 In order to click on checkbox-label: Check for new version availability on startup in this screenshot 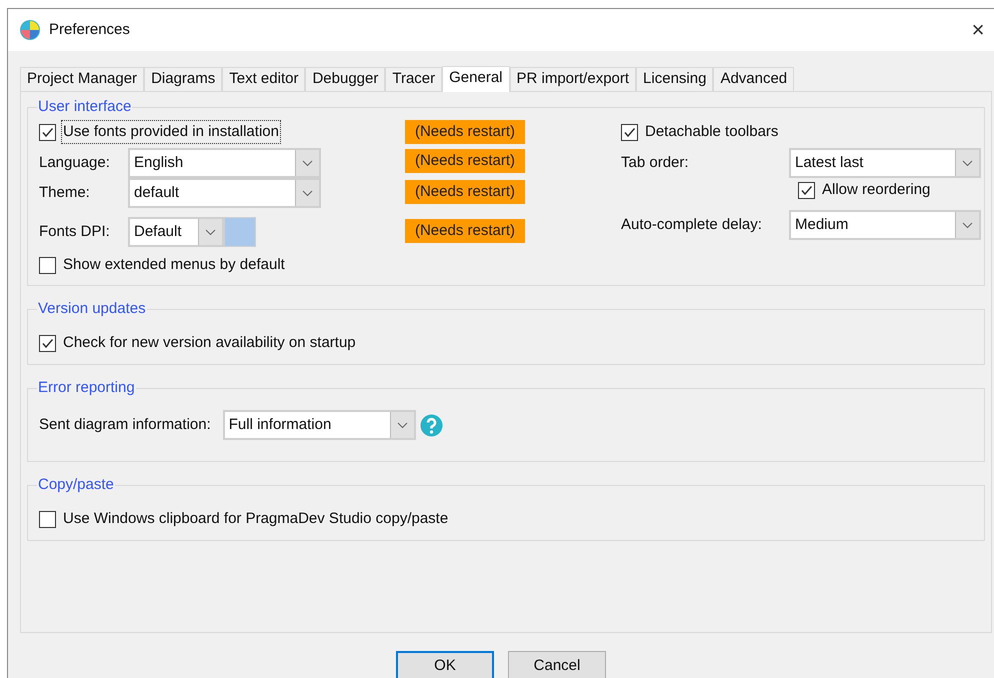, I will do `click(209, 342)`.